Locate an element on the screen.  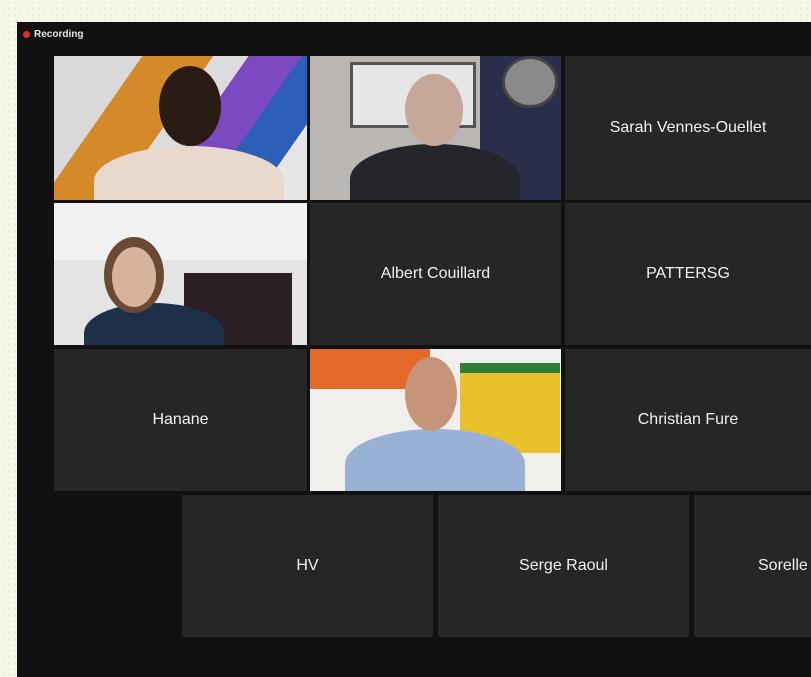
participant-name: Serge Raoul is located at coordinates (563, 565).